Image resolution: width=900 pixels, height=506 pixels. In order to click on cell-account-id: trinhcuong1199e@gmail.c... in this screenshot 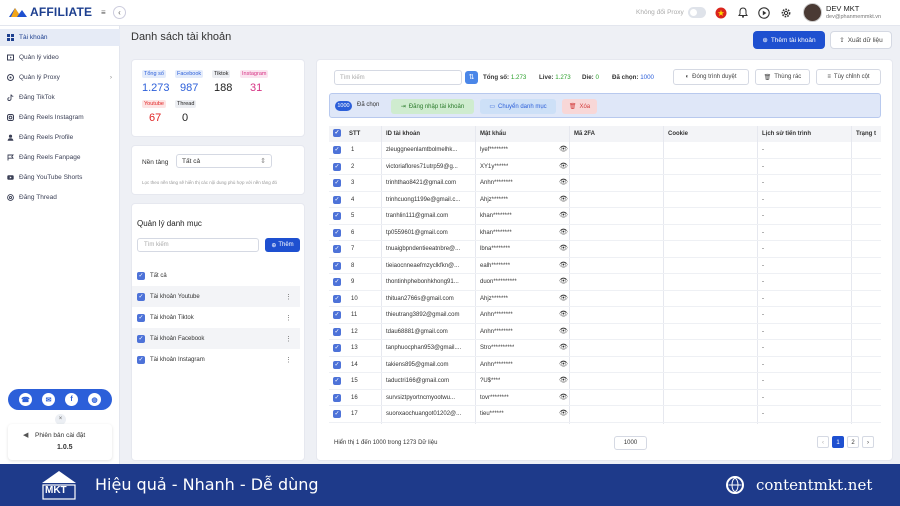, I will do `click(430, 200)`.